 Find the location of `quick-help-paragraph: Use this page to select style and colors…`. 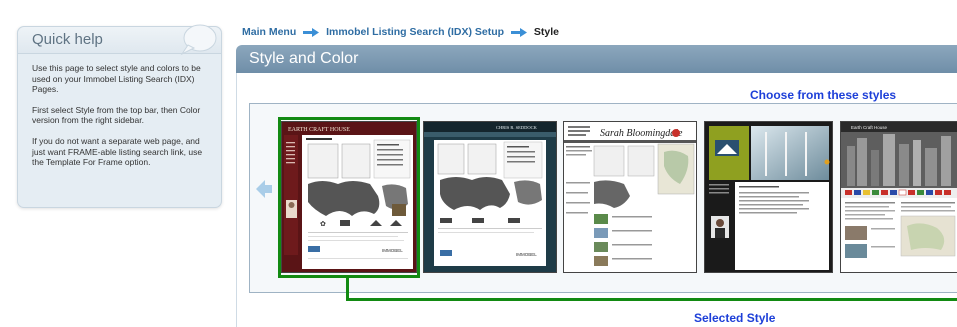

quick-help-paragraph: Use this page to select style and colors… is located at coordinates (116, 79).